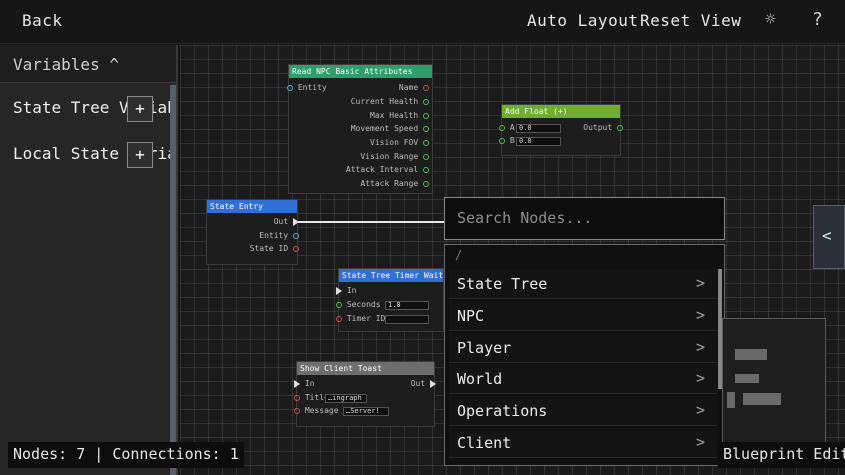 The image size is (845, 475). I want to click on category-player: Player >, so click(583, 348).